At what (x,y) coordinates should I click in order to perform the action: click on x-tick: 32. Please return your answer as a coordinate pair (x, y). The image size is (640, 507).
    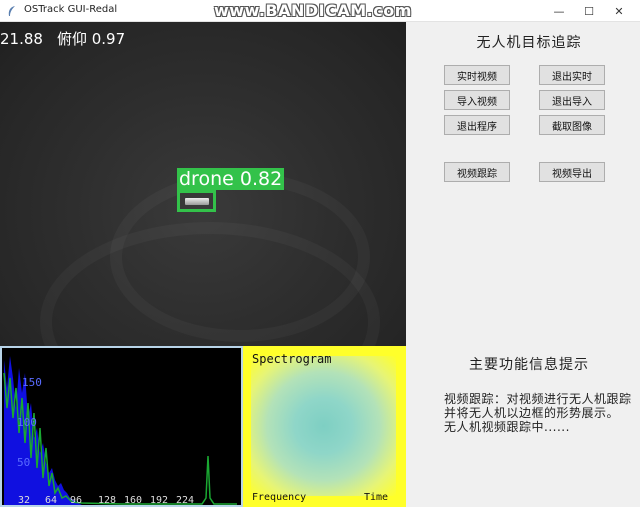
    Looking at the image, I should click on (24, 500).